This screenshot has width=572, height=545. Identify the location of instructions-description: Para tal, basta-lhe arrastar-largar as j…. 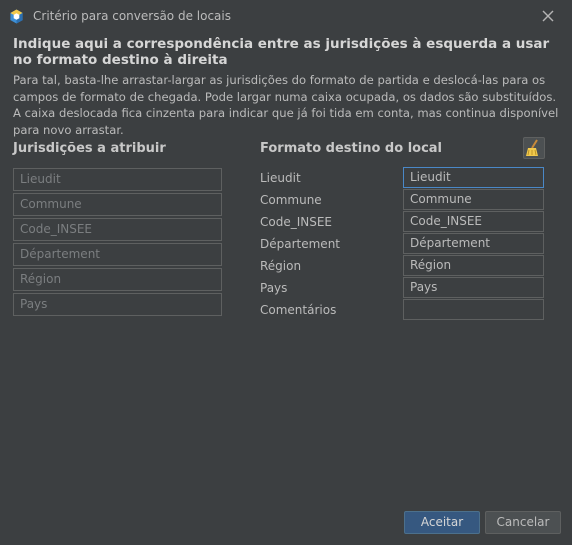
(286, 105).